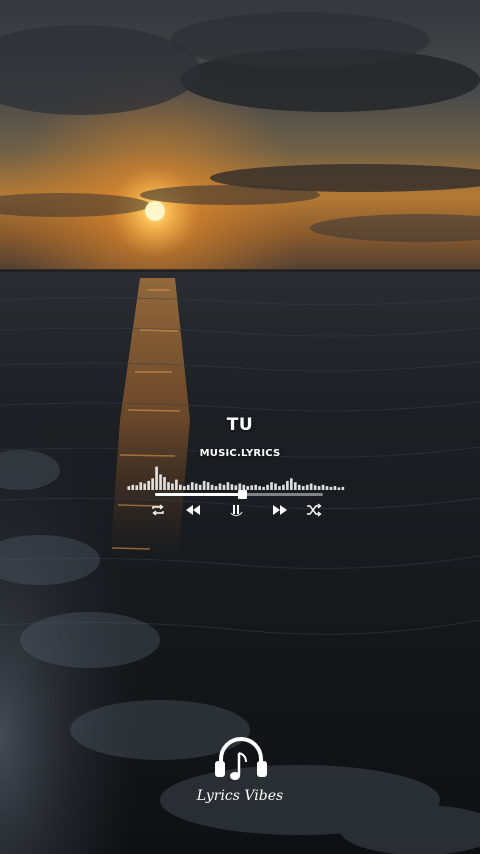  I want to click on rewind-icon, so click(193, 510).